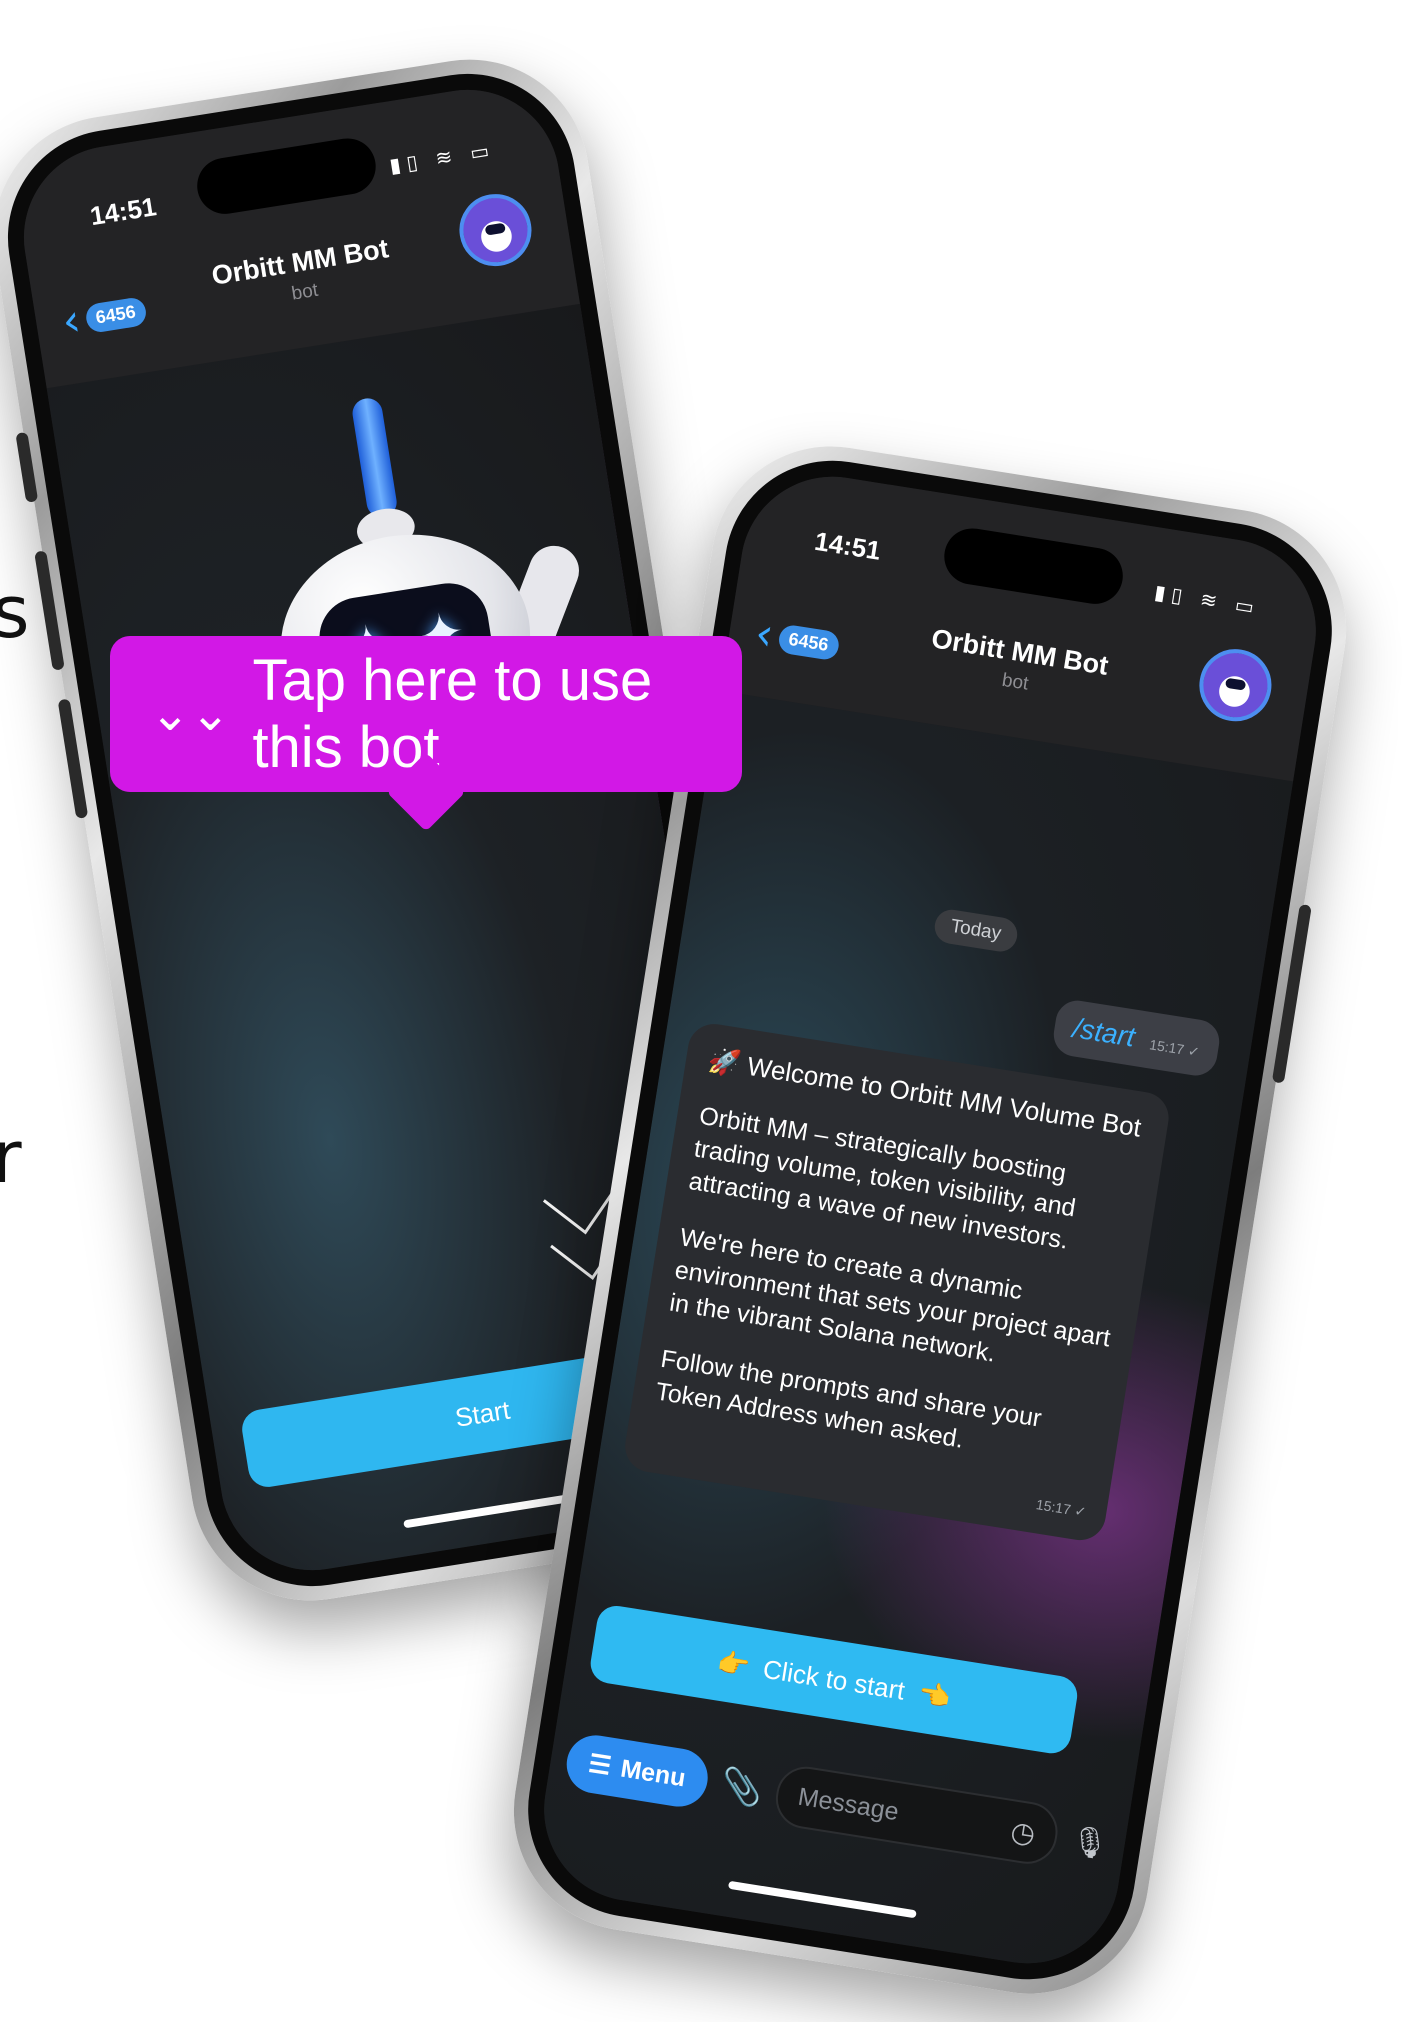 The height and width of the screenshot is (2022, 1420). What do you see at coordinates (653, 1773) in the screenshot?
I see `menu-label: Menu` at bounding box center [653, 1773].